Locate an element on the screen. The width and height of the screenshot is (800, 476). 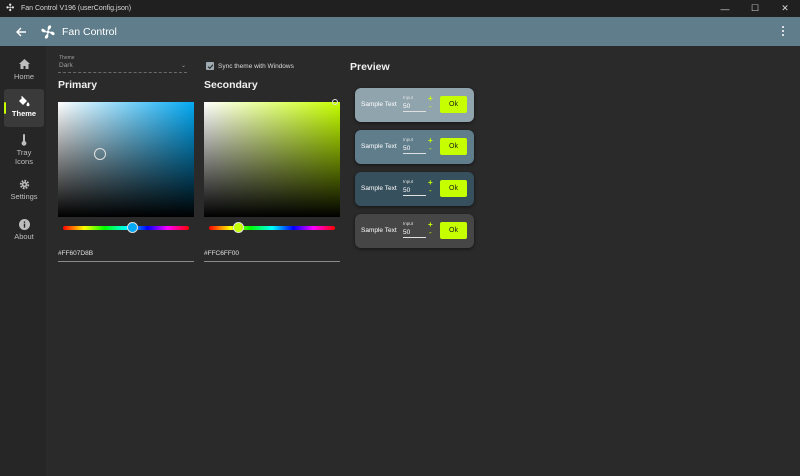
sidebar-item-settings: Settings is located at coordinates (24, 191).